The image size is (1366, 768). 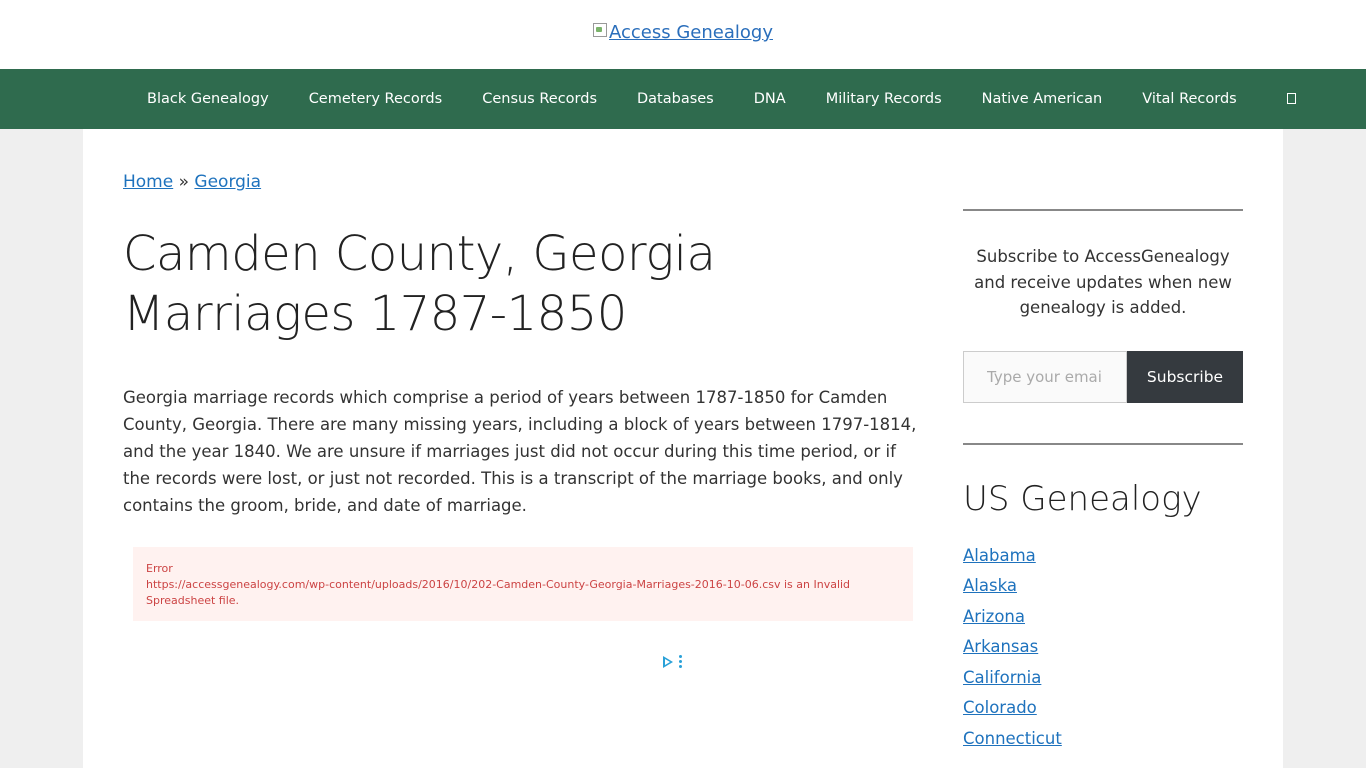 I want to click on nav-item-cemetery-records: Cemetery Records, so click(x=376, y=99).